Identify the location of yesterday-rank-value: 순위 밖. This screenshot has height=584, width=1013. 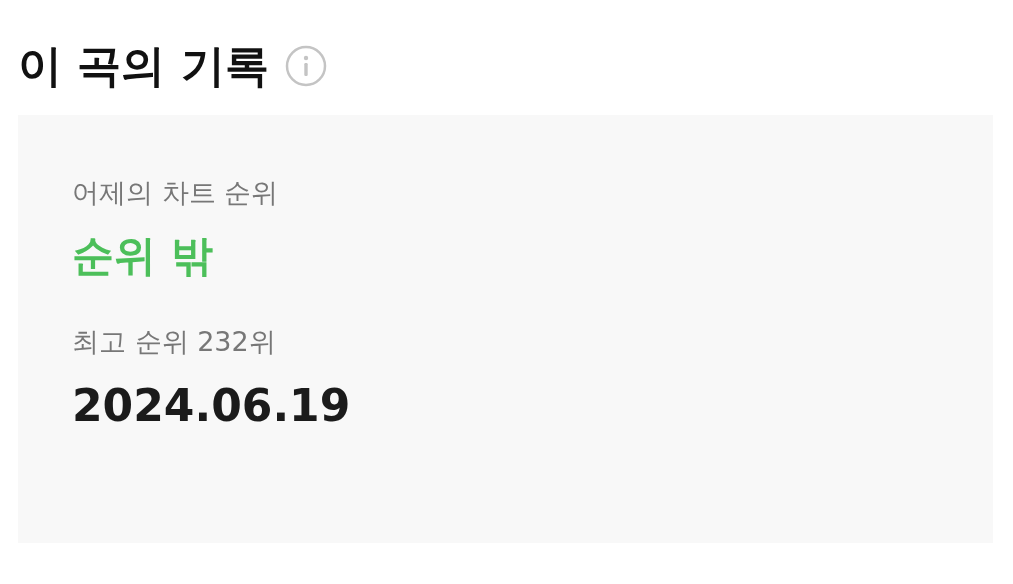
(143, 256).